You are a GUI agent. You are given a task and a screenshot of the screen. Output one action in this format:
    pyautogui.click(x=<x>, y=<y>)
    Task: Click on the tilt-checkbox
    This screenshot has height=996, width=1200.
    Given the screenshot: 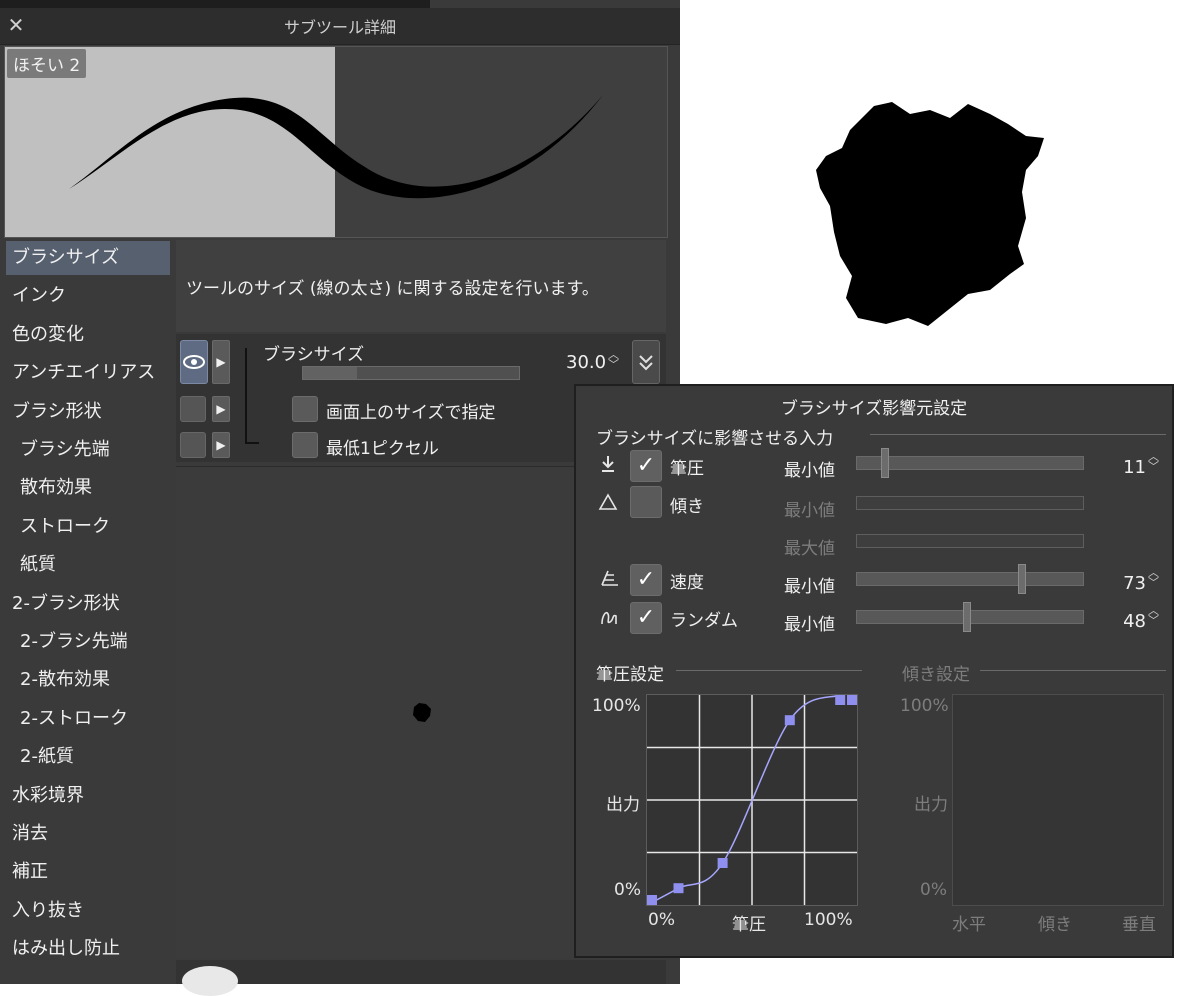 What is the action you would take?
    pyautogui.click(x=646, y=502)
    